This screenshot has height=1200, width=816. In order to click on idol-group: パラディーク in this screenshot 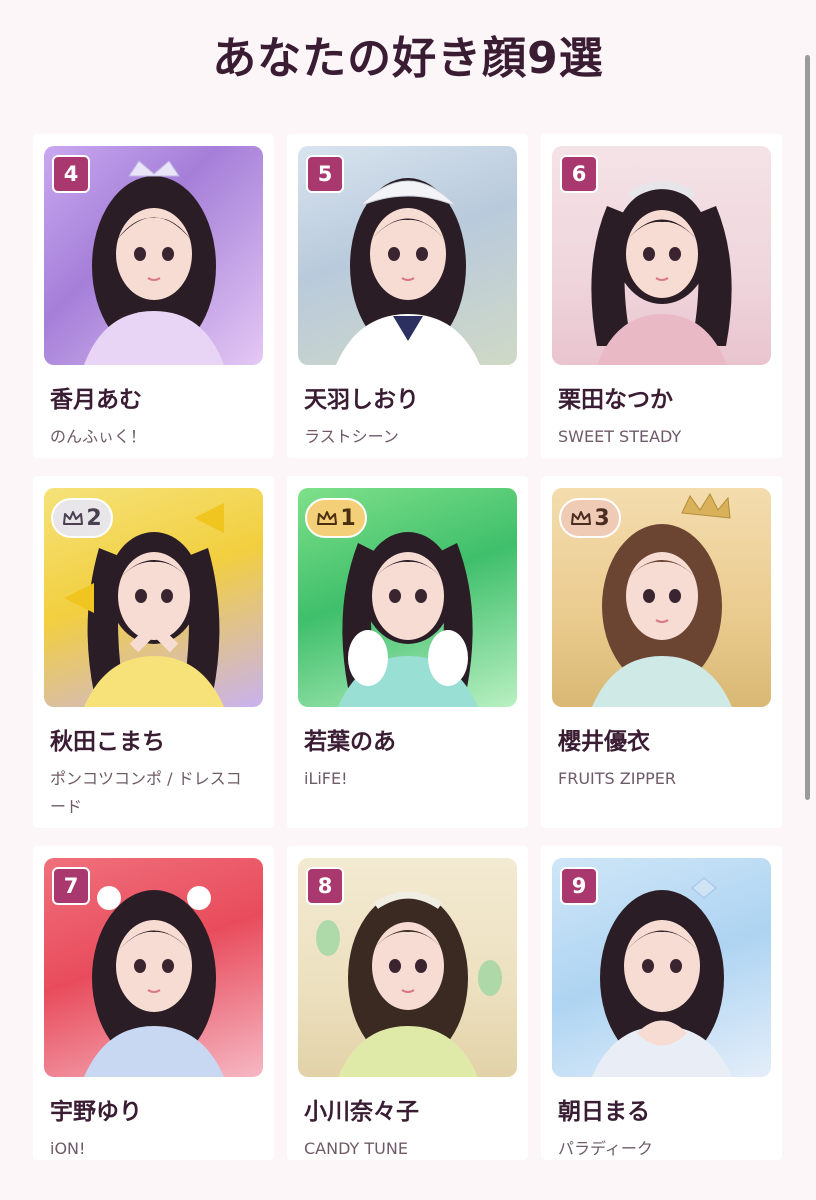, I will do `click(605, 1148)`.